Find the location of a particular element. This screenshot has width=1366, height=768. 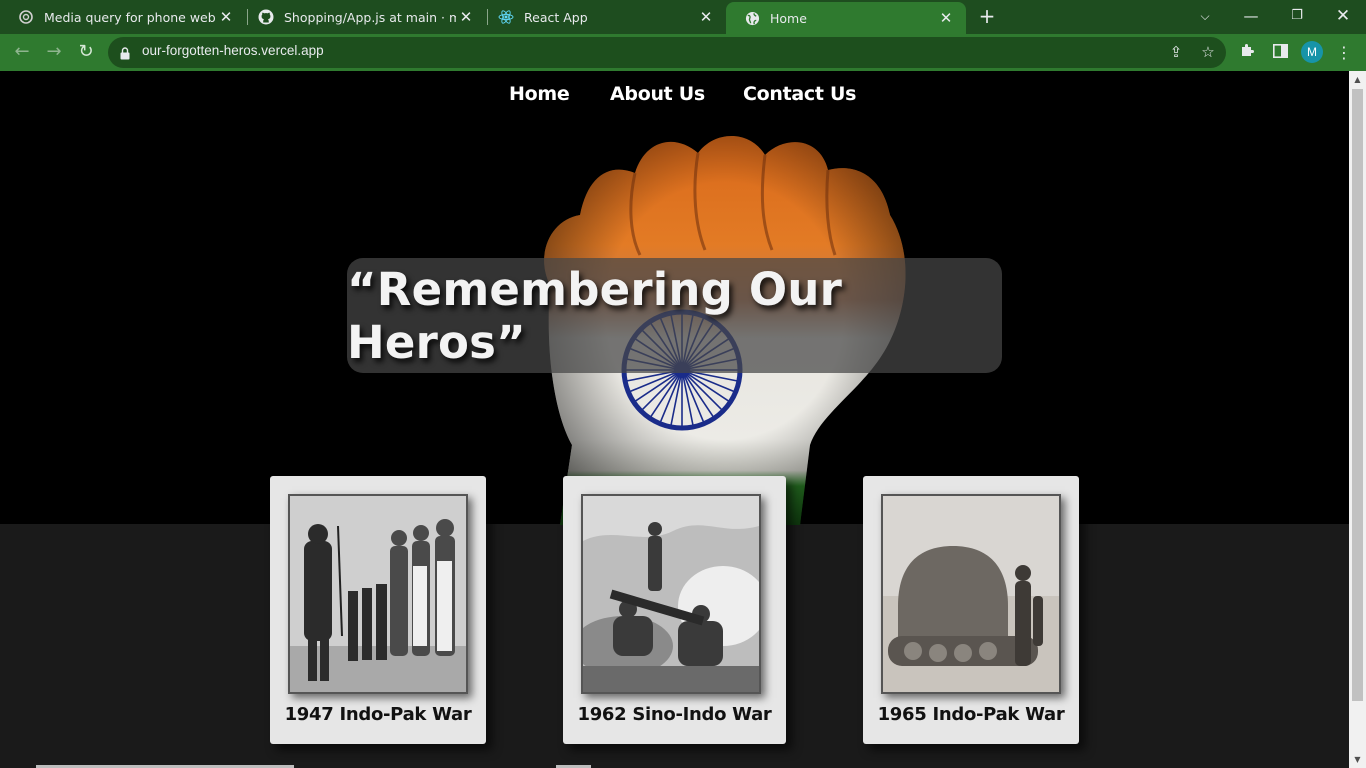

tab-title: React App is located at coordinates (556, 17).